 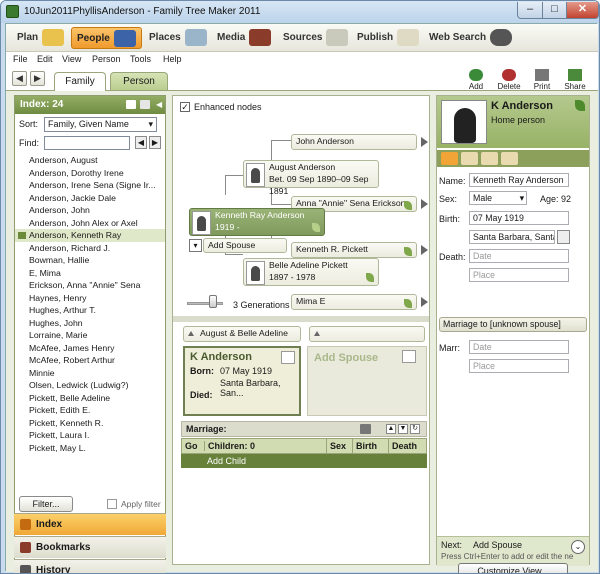 I want to click on delete-button: Delete, so click(x=509, y=80).